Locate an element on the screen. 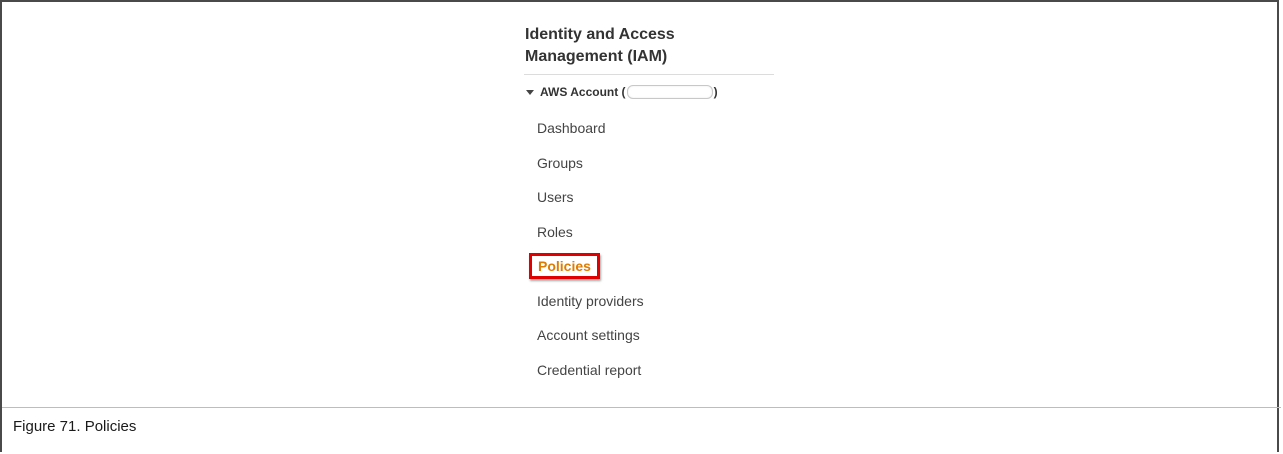 The height and width of the screenshot is (454, 1283). sidebar-item-label: Groups is located at coordinates (560, 162).